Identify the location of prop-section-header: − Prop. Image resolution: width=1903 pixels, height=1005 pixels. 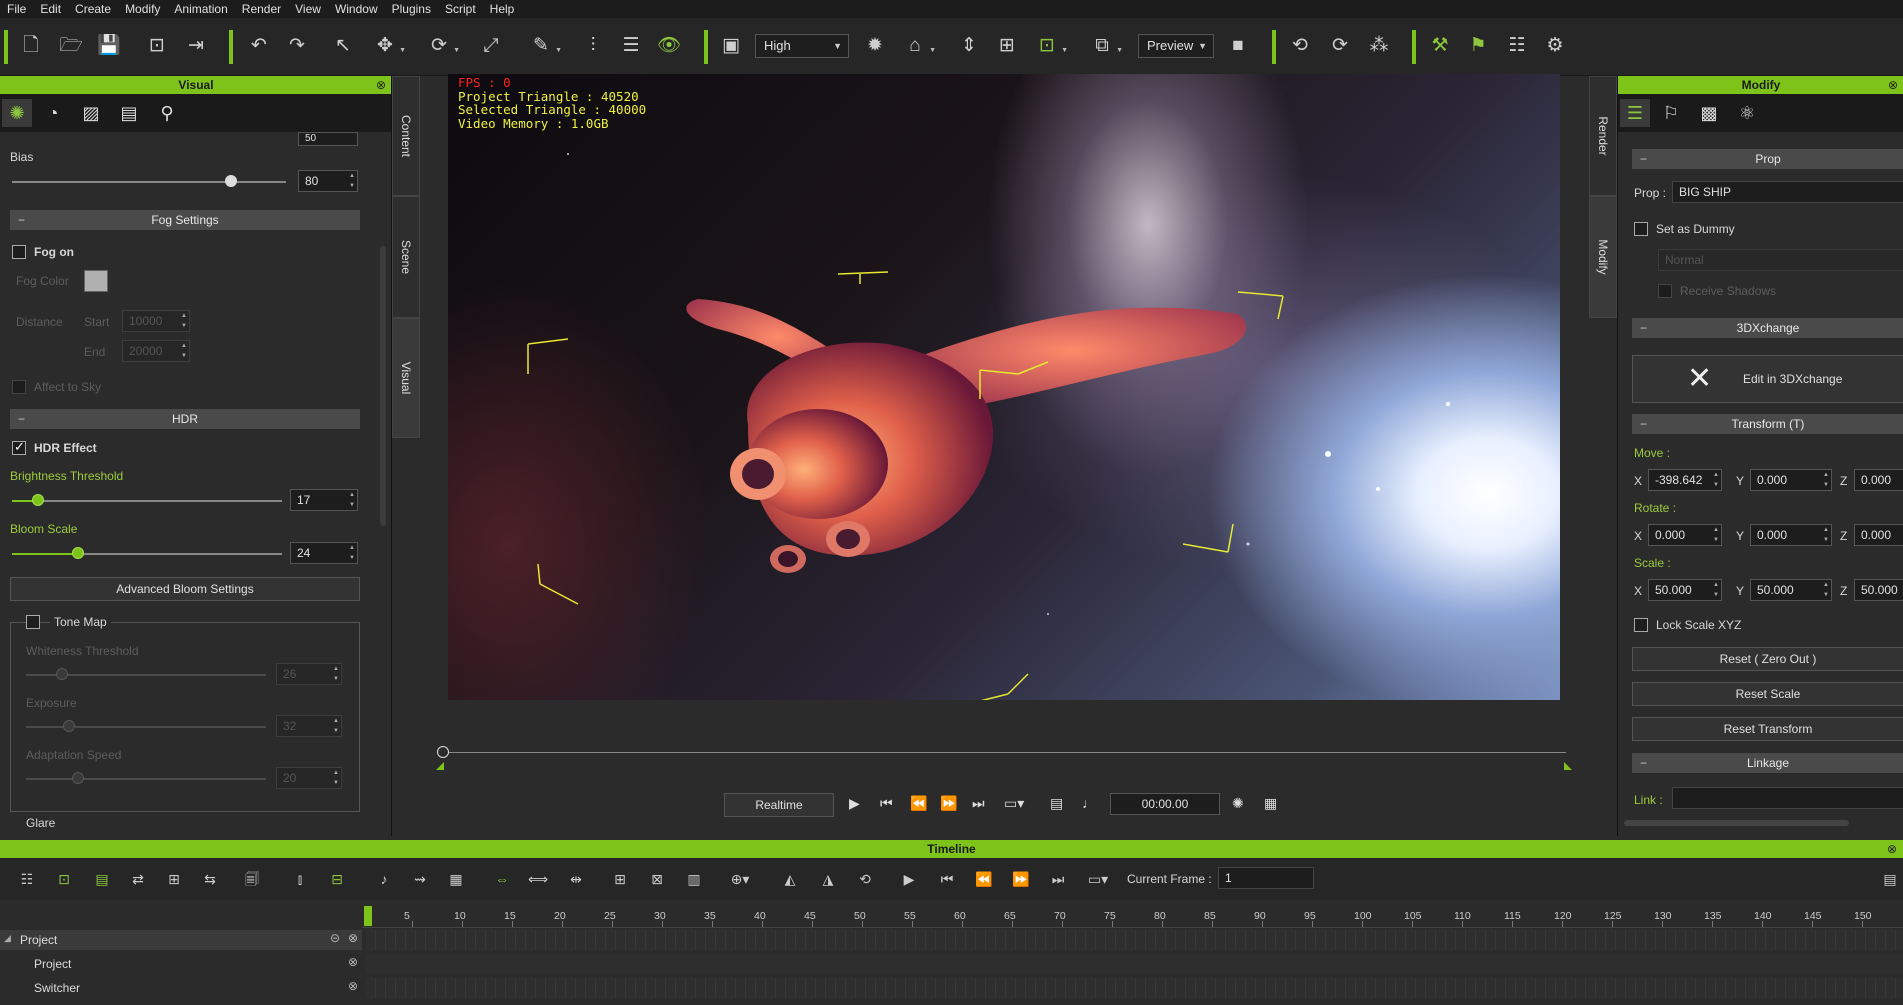
(1767, 159).